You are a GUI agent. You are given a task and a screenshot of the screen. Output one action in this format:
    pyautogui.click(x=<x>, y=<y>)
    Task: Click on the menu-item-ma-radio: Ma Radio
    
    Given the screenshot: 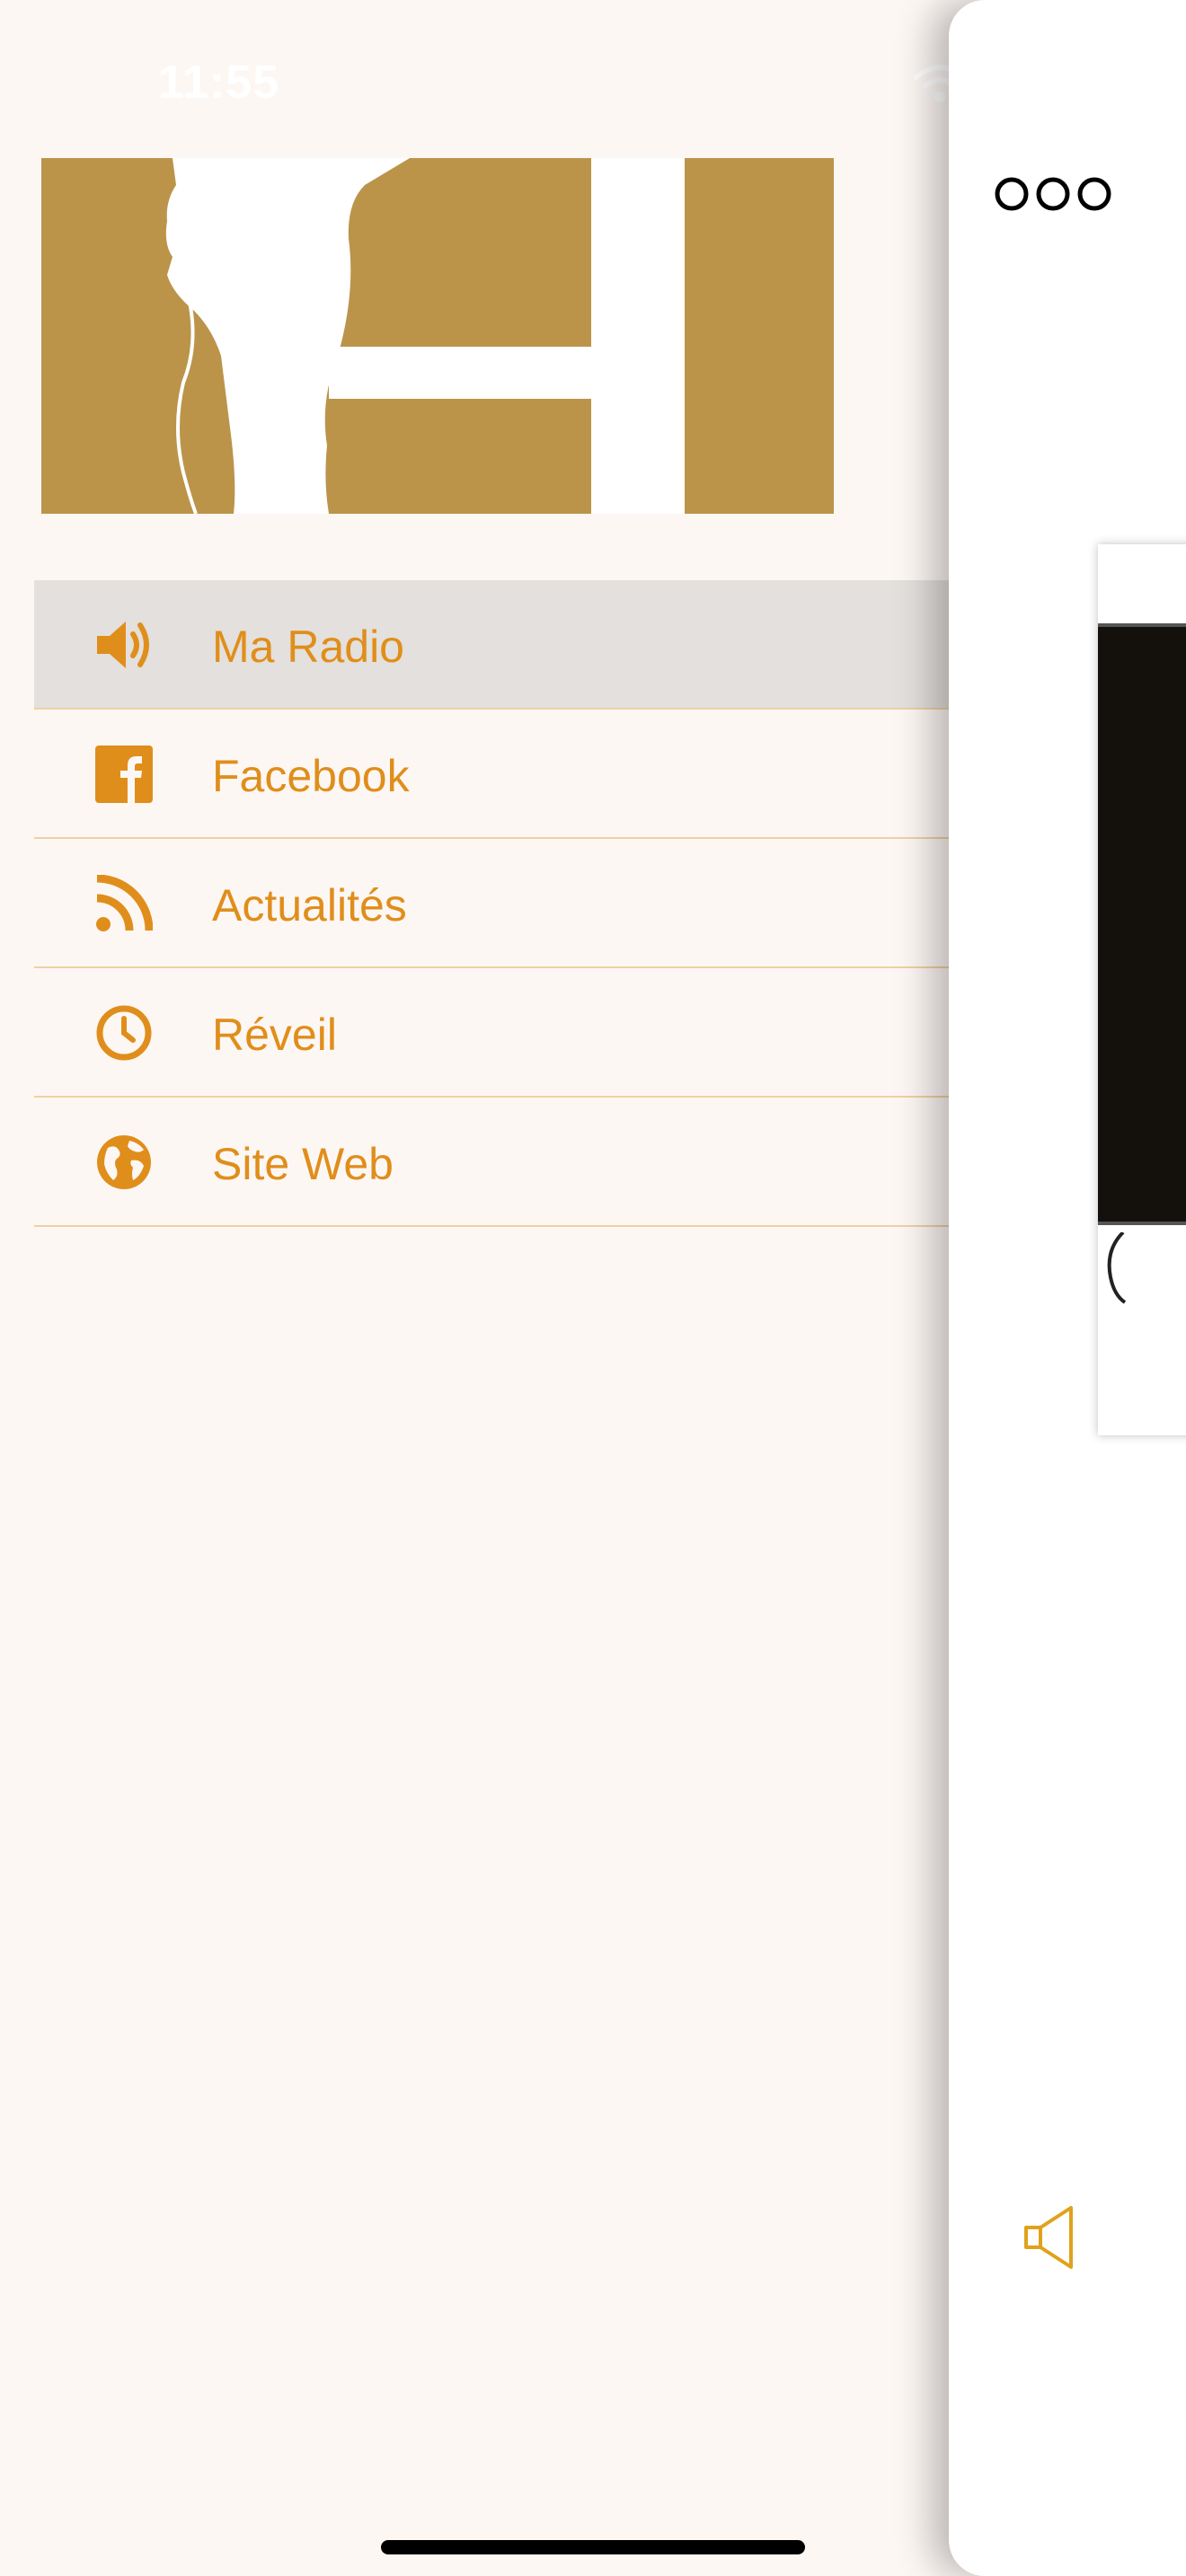 What is the action you would take?
    pyautogui.click(x=491, y=645)
    